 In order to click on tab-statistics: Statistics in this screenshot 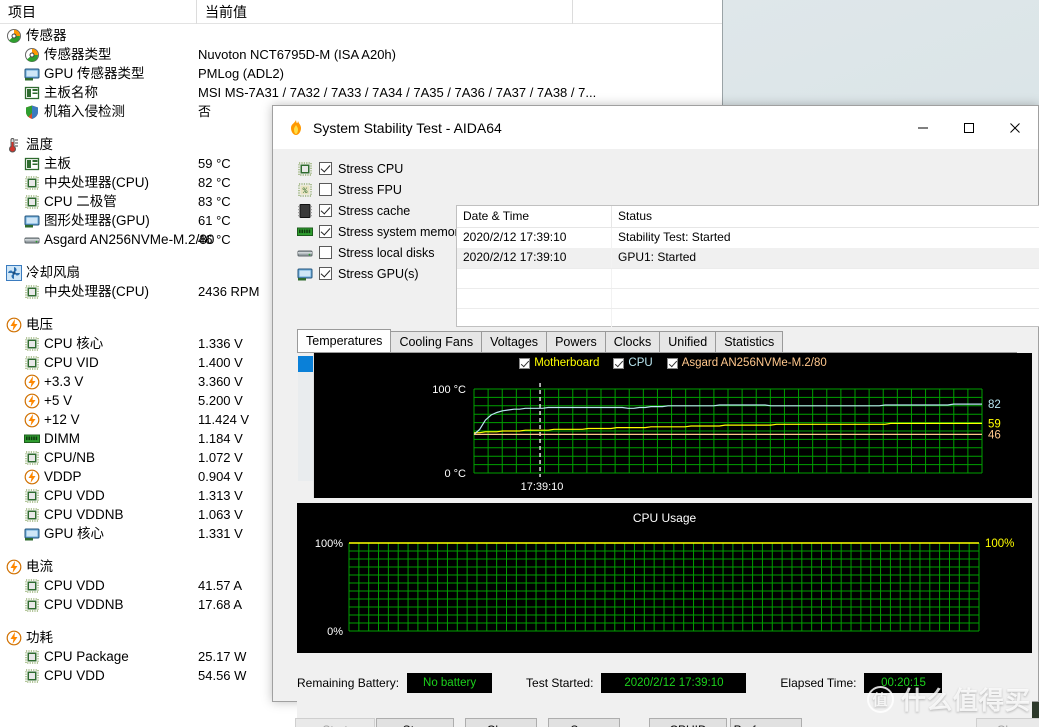, I will do `click(749, 341)`.